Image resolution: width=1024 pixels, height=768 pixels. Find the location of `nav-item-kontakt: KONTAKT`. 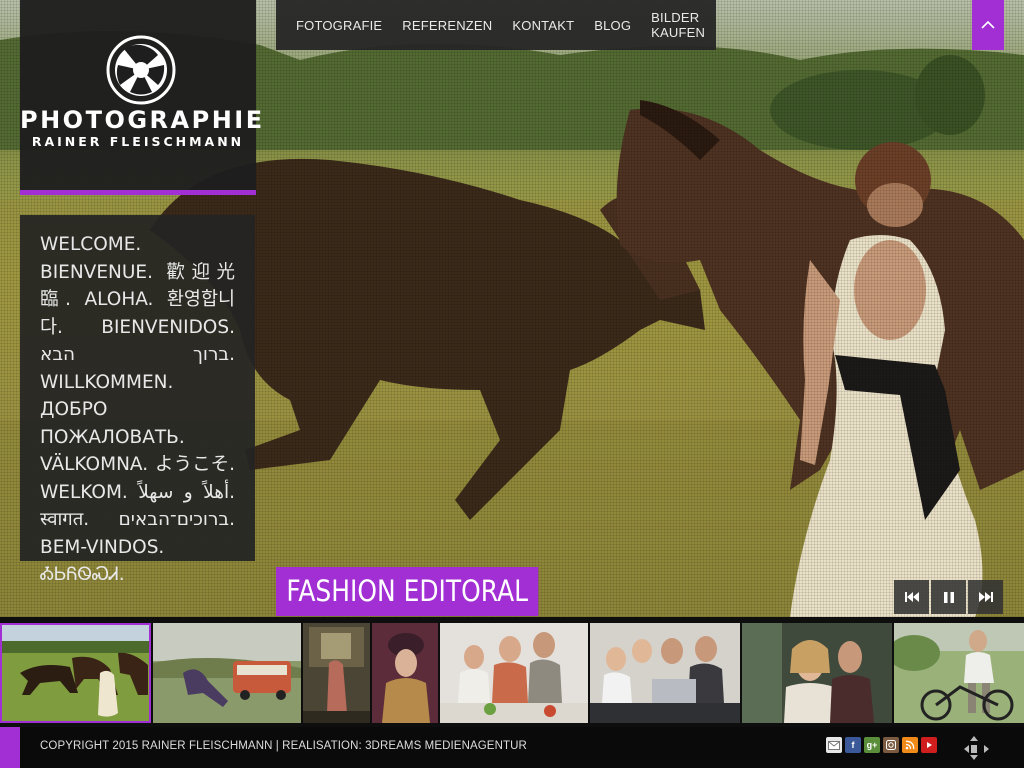

nav-item-kontakt: KONTAKT is located at coordinates (543, 25).